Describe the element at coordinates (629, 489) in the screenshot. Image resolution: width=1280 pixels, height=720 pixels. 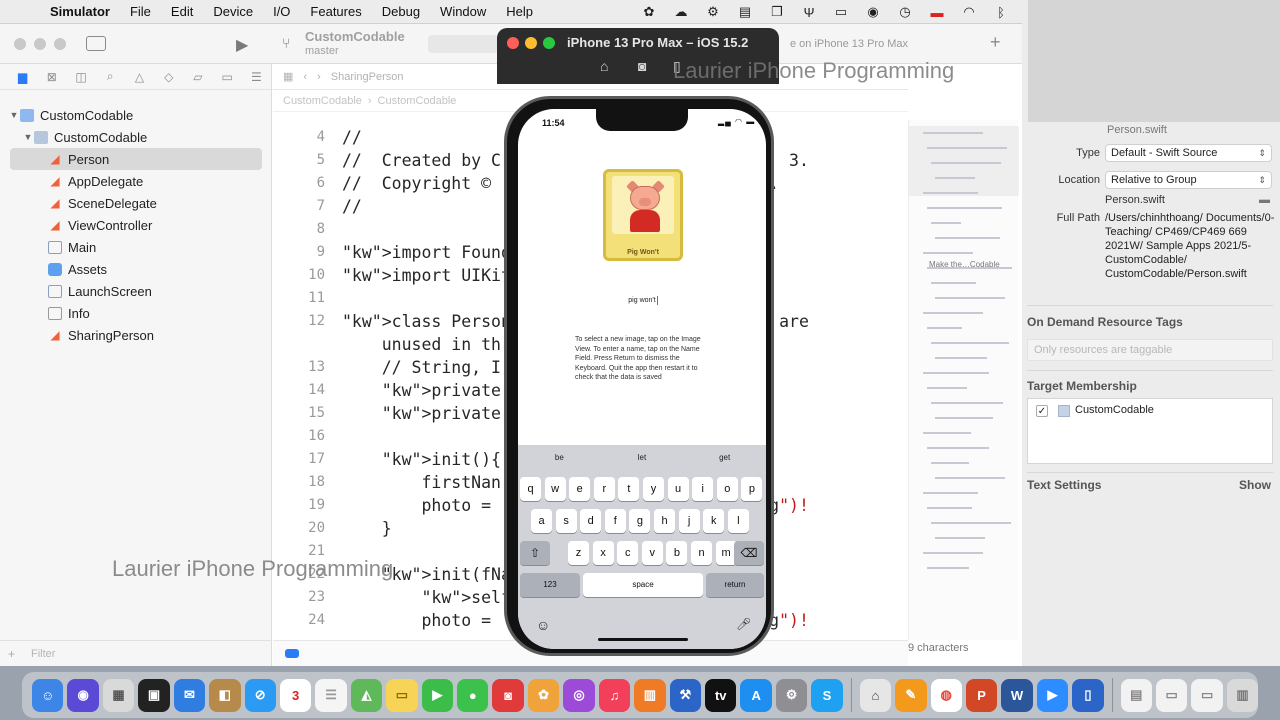
I see `key-t: t` at that location.